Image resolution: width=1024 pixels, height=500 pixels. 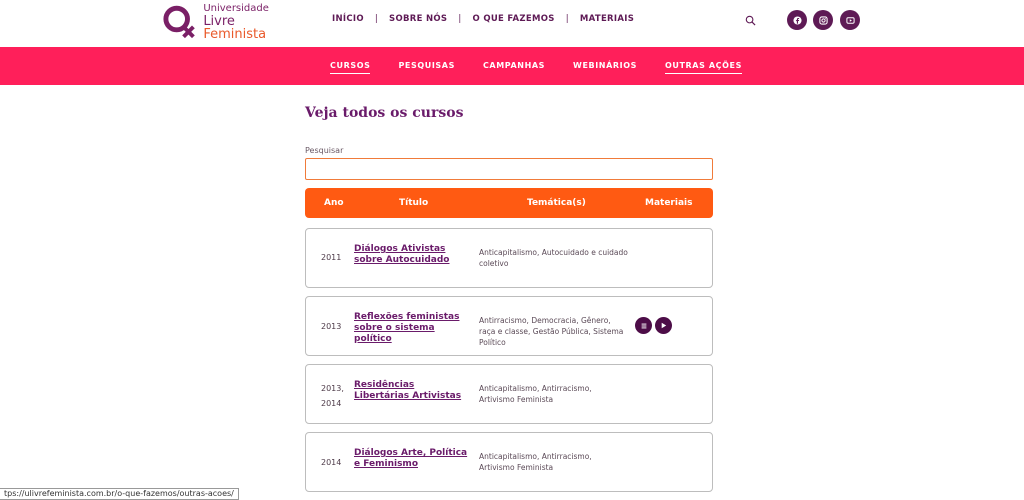 What do you see at coordinates (179, 22) in the screenshot?
I see `logo-icon` at bounding box center [179, 22].